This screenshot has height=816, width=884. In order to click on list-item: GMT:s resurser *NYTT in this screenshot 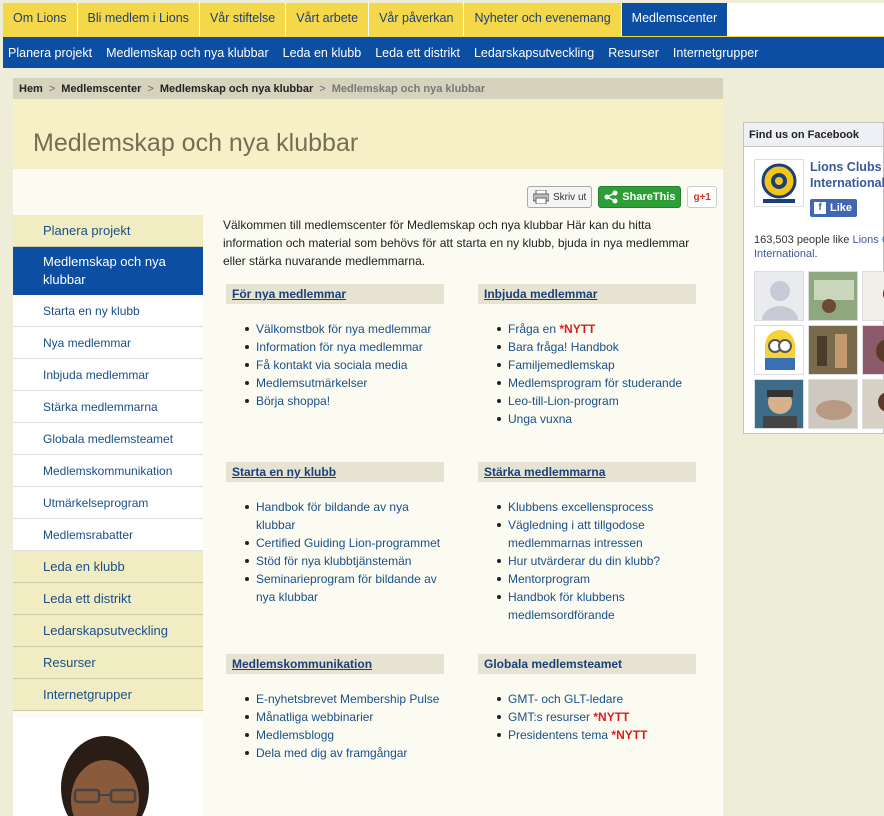, I will do `click(596, 717)`.